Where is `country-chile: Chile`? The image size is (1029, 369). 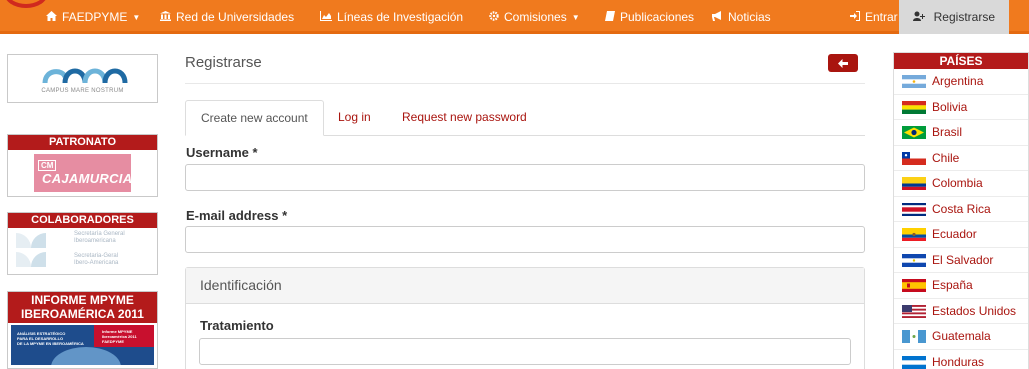
country-chile: Chile is located at coordinates (961, 158).